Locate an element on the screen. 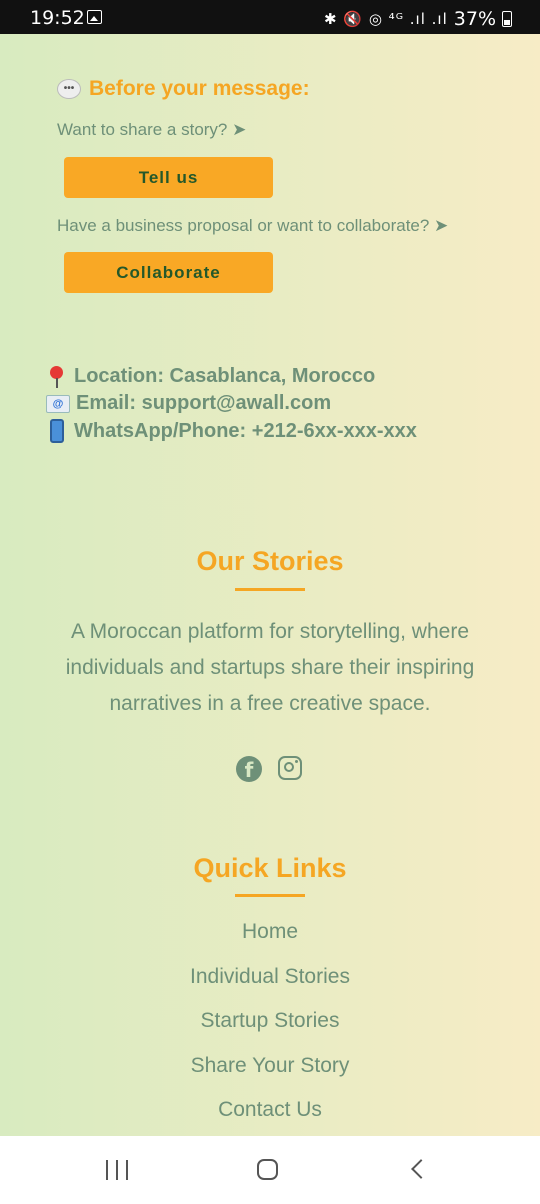 This screenshot has height=1204, width=540. our-stories-underline is located at coordinates (270, 589).